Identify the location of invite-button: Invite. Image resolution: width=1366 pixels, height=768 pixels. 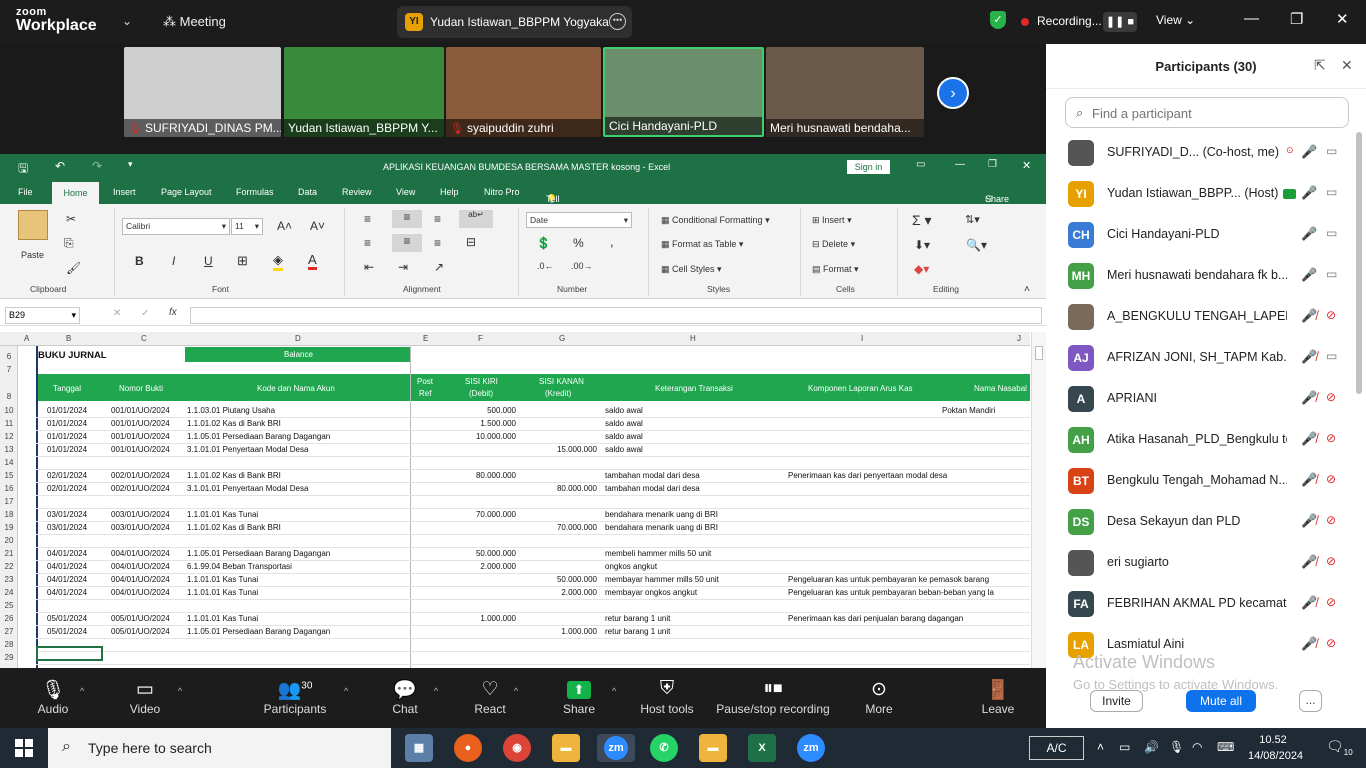
(1116, 701).